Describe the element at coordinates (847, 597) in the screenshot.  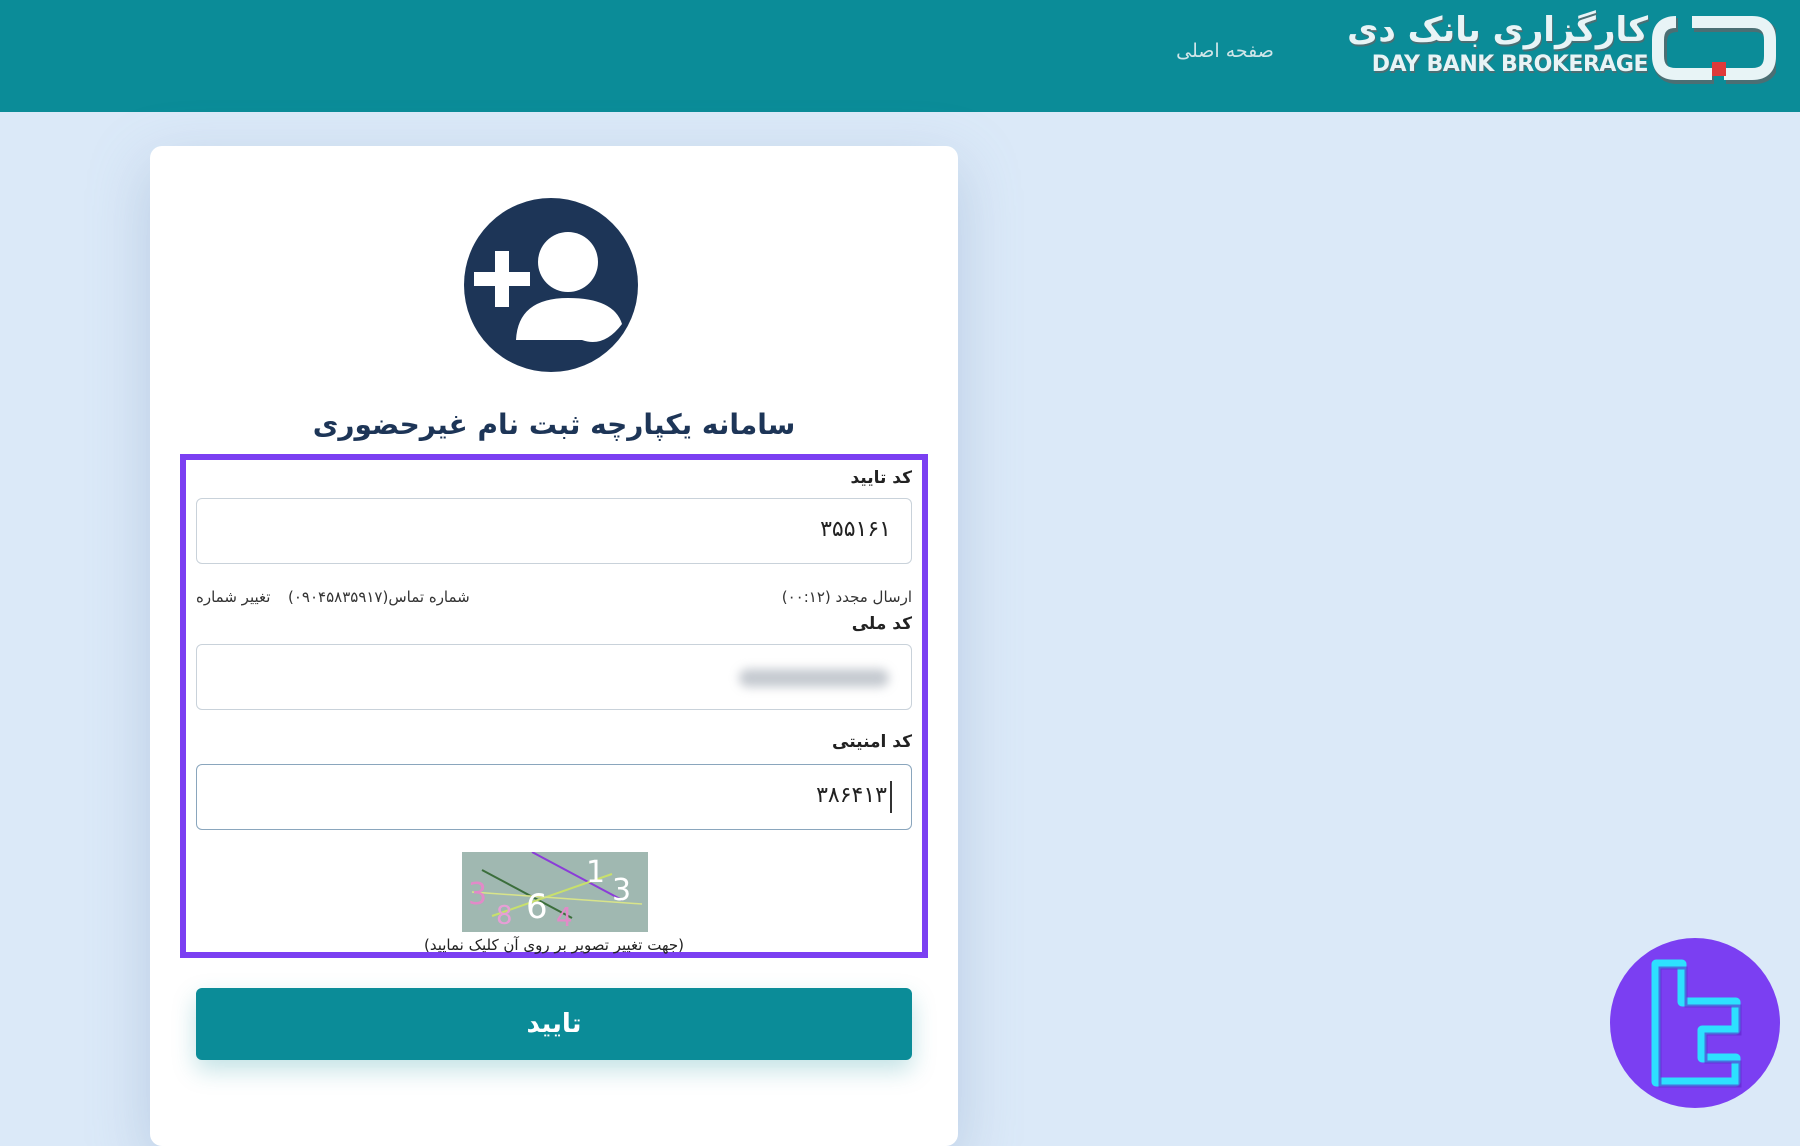
I see `resend-code-link: ارسال مجدد (۰۰:۱۲)` at that location.